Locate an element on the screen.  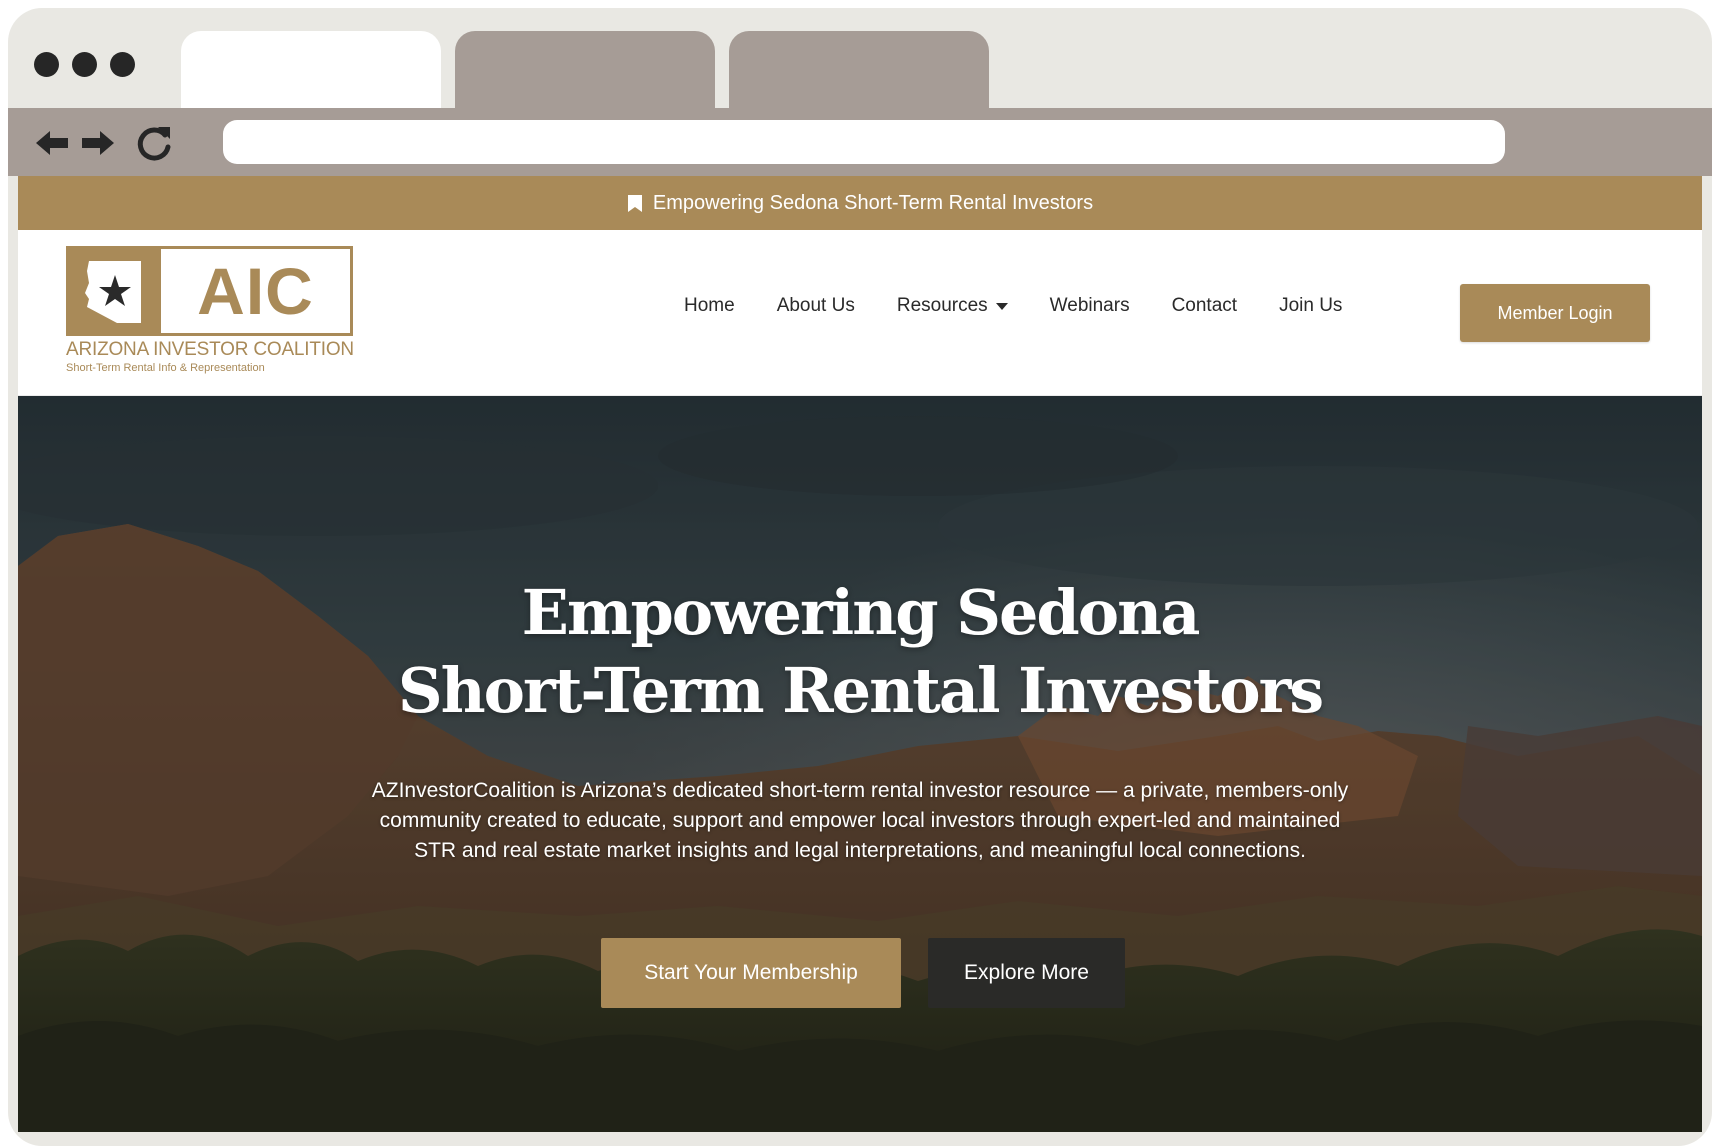
nav-item-about-us: About Us is located at coordinates (816, 306).